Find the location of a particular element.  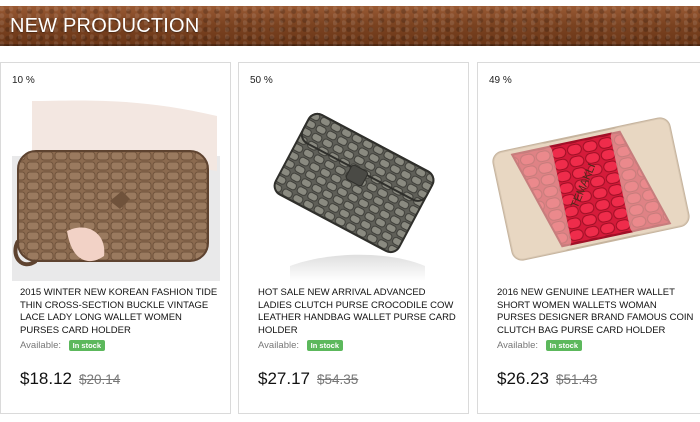

product-image: TEMAKLI is located at coordinates (593, 186).